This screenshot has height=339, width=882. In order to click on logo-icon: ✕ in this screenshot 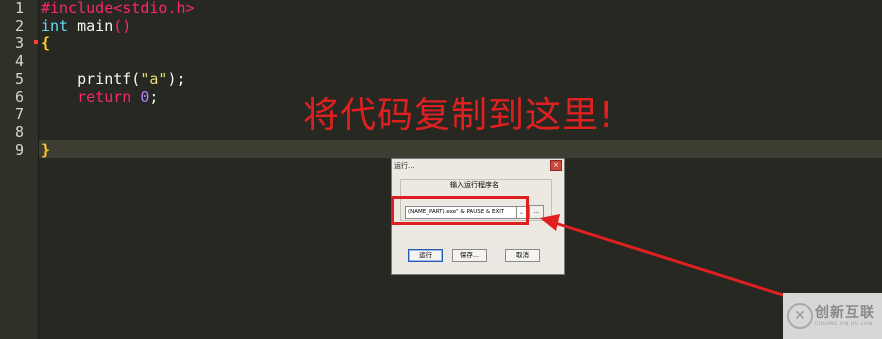, I will do `click(800, 316)`.